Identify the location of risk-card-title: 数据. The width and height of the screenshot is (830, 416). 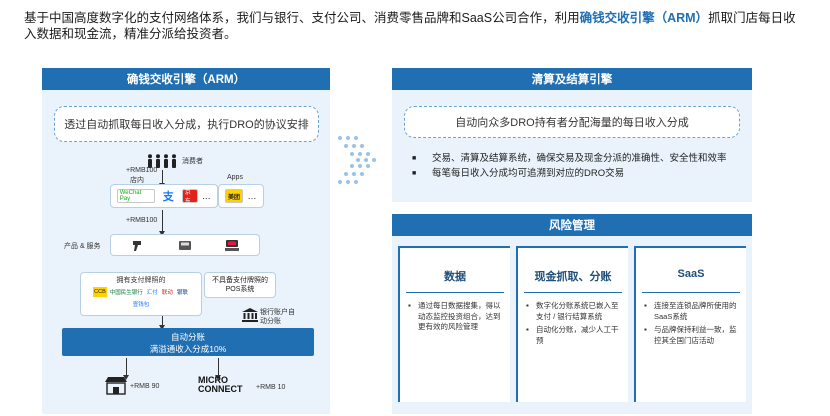
(455, 277).